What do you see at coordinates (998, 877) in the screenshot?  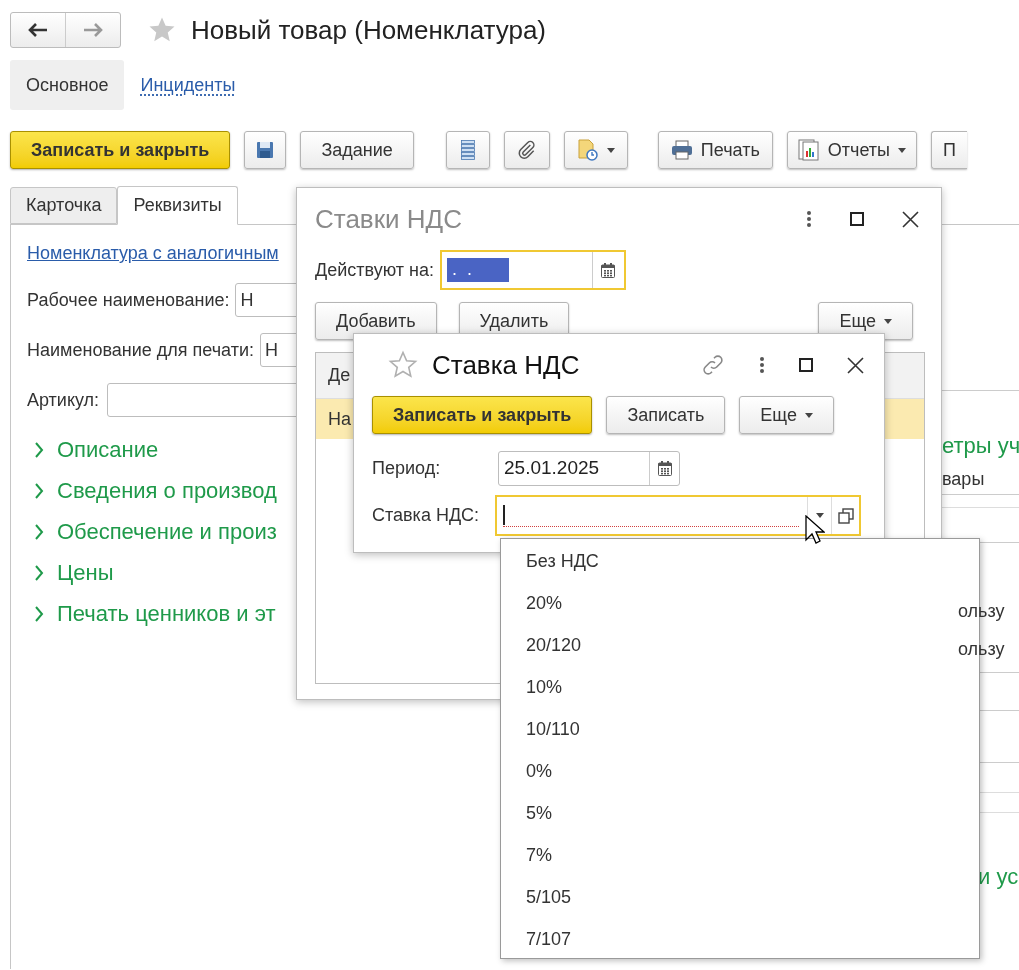 I see `section-heading: и ус` at bounding box center [998, 877].